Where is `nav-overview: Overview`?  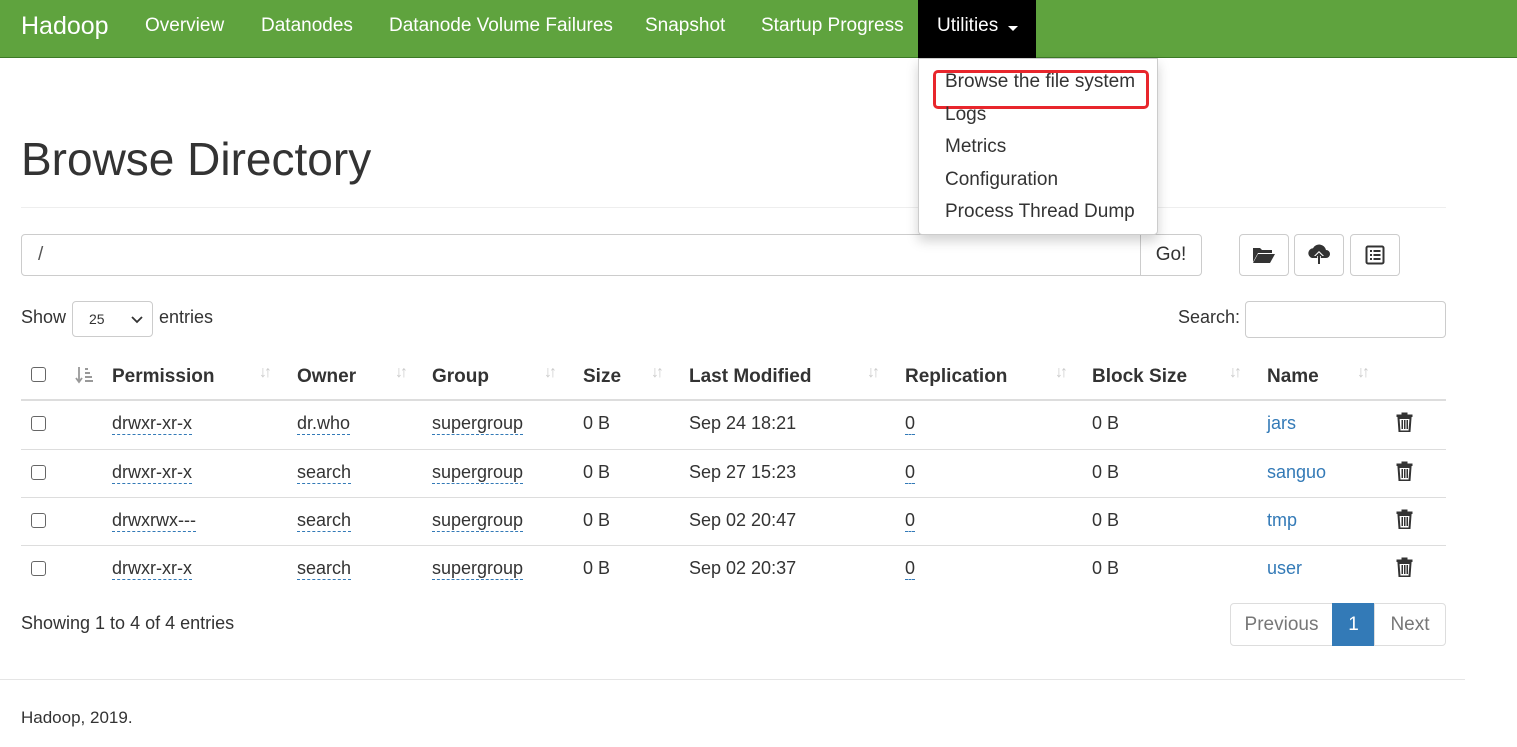 nav-overview: Overview is located at coordinates (184, 26).